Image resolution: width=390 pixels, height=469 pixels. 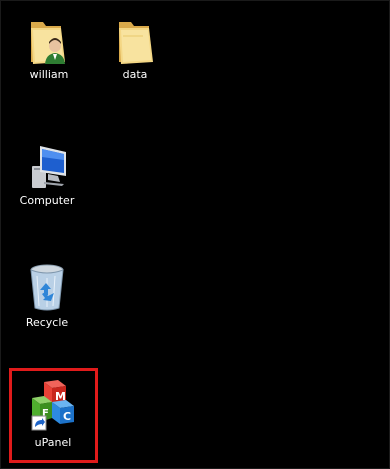 I want to click on desktop-icon-upanel: M F C uPanel, so click(x=53, y=414).